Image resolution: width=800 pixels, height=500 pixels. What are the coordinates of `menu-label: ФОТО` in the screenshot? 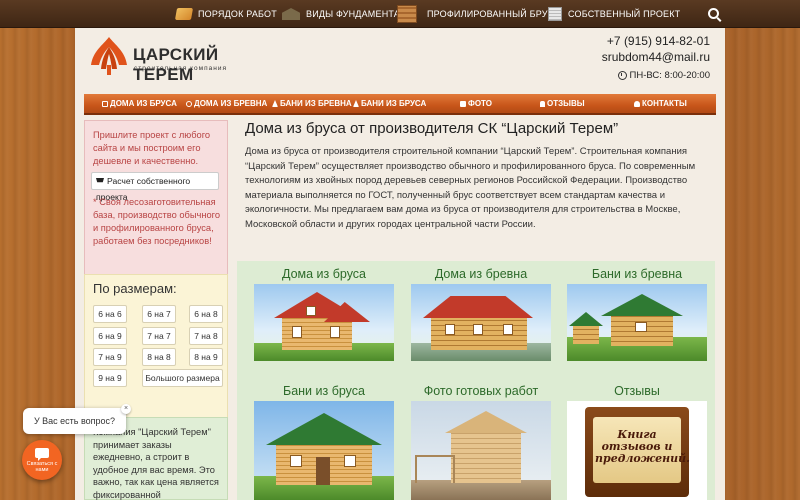 It's located at (480, 103).